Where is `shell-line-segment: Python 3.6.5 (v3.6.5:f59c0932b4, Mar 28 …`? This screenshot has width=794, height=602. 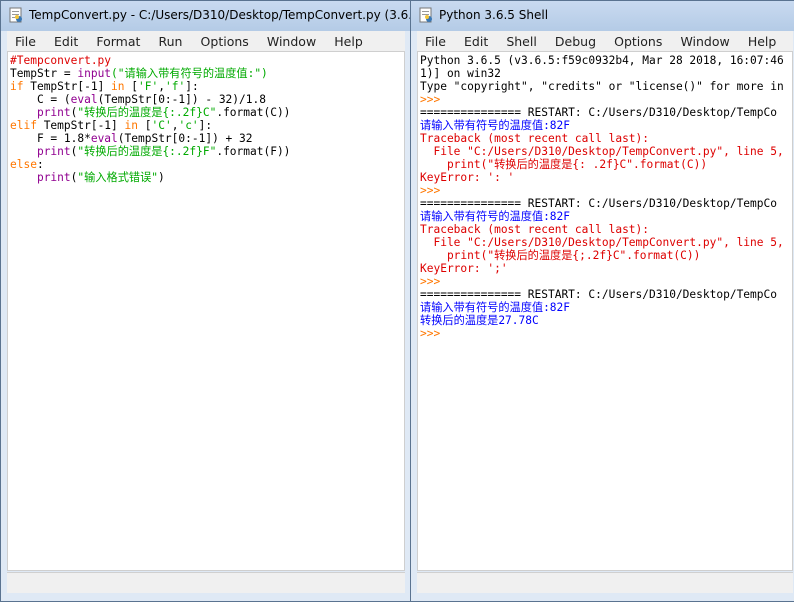 shell-line-segment: Python 3.6.5 (v3.6.5:f59c0932b4, Mar 28 … is located at coordinates (602, 60).